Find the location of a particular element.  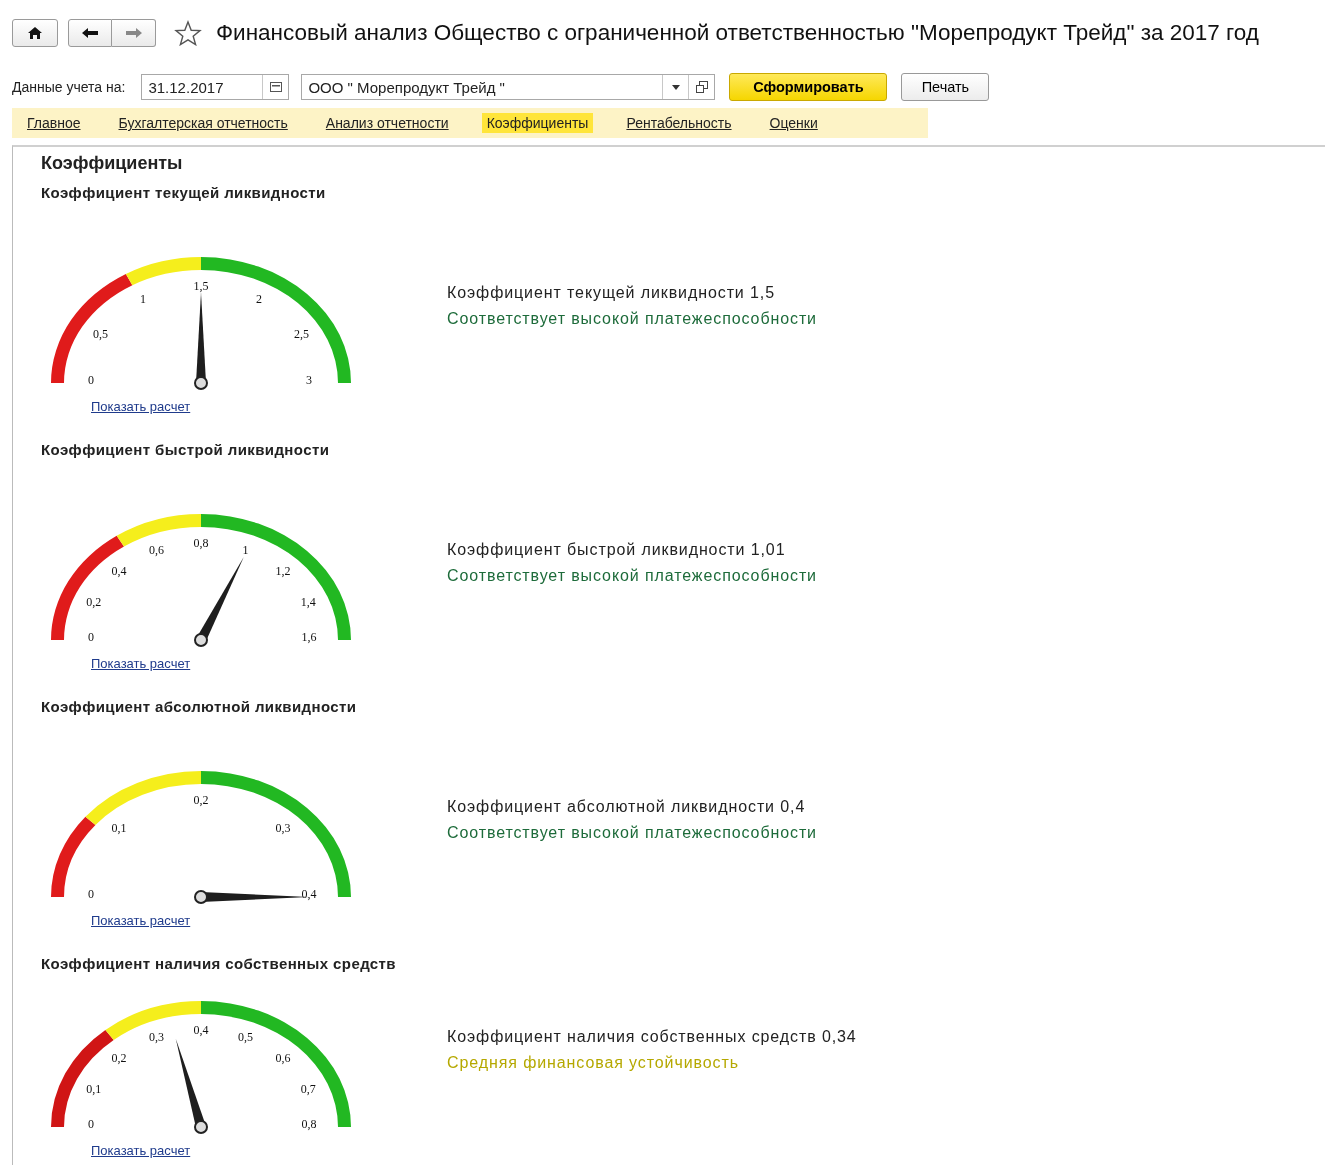

window-title: Финансовый анализ Общество с ограниченной ответственностью "Морепродукт Трейд" за 2017 год is located at coordinates (737, 33).